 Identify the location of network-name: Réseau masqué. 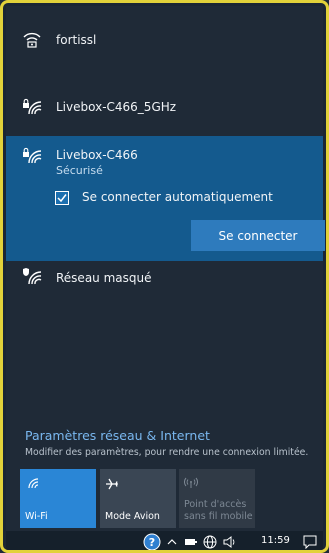
(104, 278).